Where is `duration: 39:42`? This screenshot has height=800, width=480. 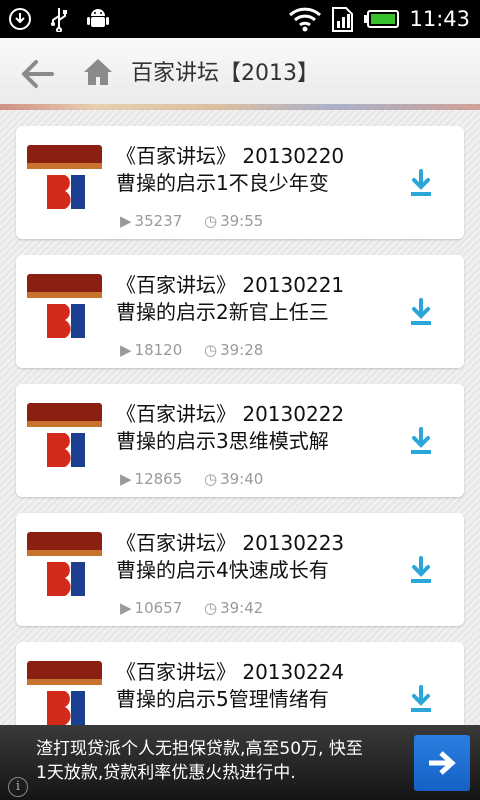
duration: 39:42 is located at coordinates (242, 608).